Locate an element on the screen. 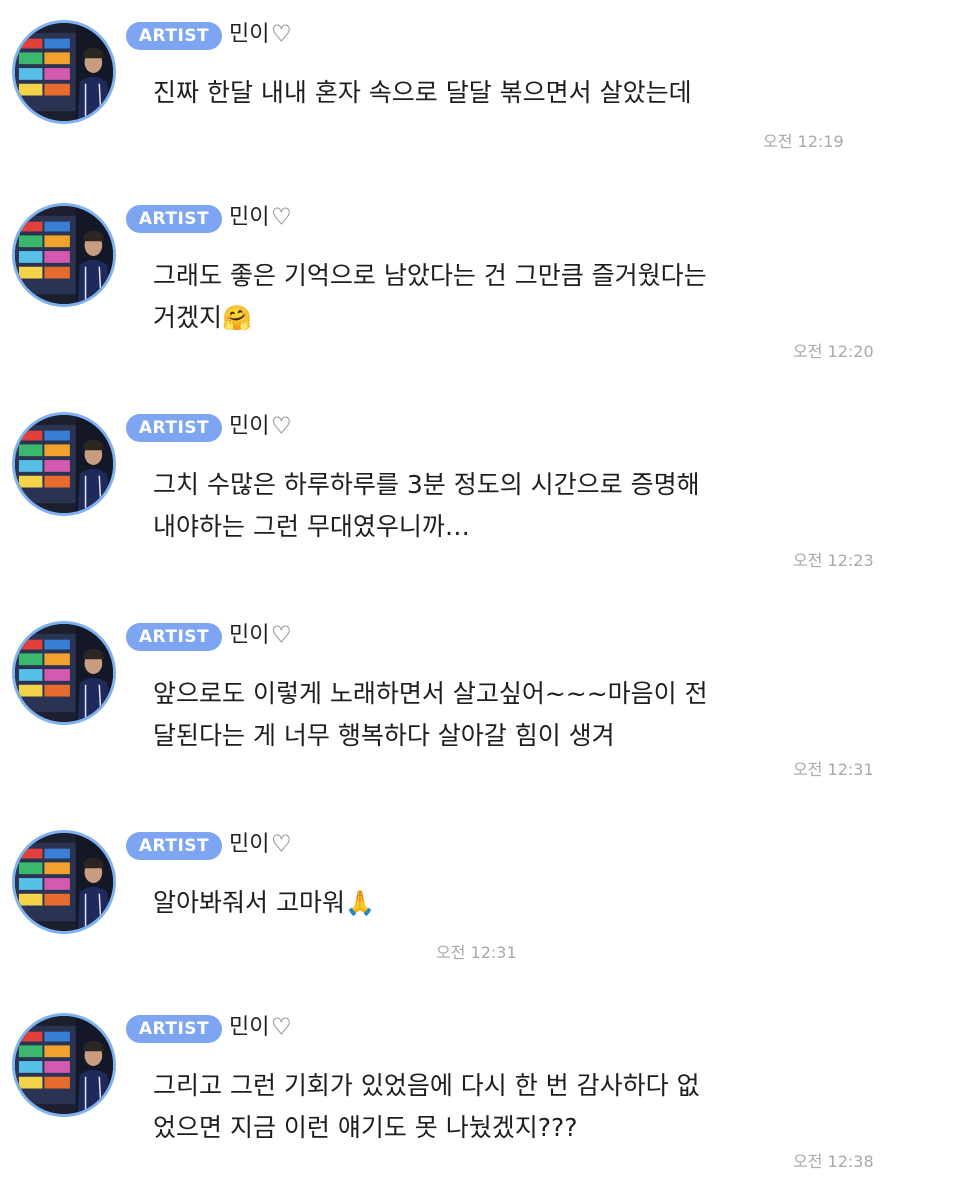 This screenshot has height=1200, width=958. emoji: 🤗 is located at coordinates (237, 318).